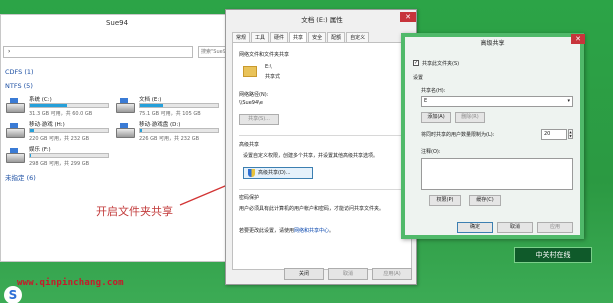 The width and height of the screenshot is (613, 303). Describe the element at coordinates (470, 117) in the screenshot. I see `remove-button: 删除(R)` at that location.